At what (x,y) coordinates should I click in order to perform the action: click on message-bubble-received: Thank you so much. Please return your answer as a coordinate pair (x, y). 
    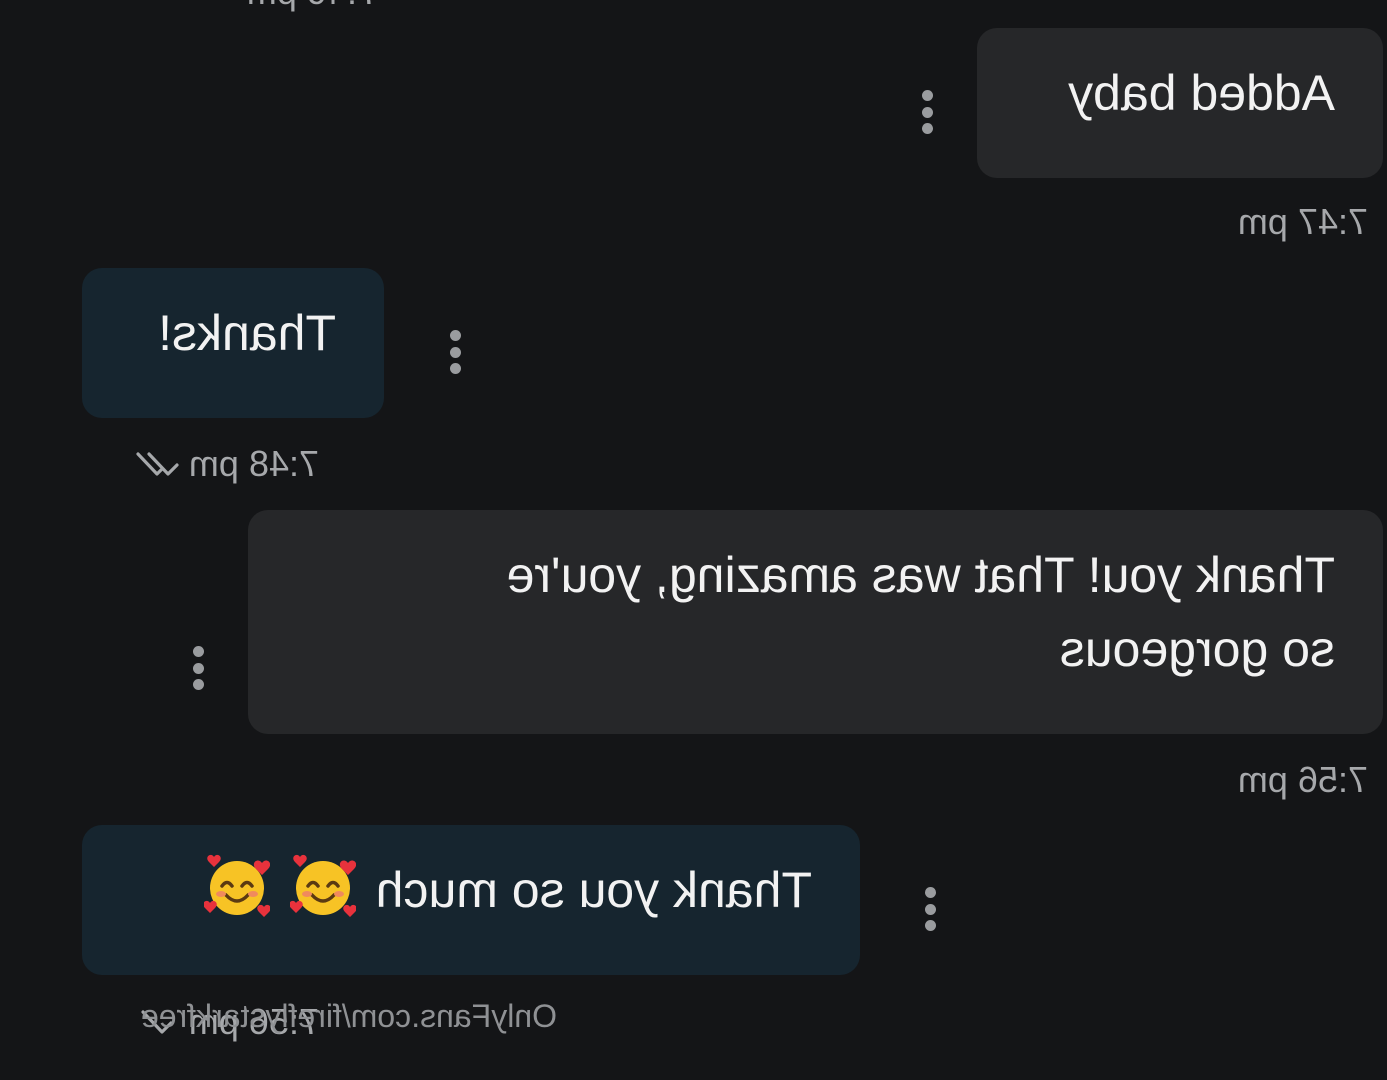
    Looking at the image, I should click on (471, 900).